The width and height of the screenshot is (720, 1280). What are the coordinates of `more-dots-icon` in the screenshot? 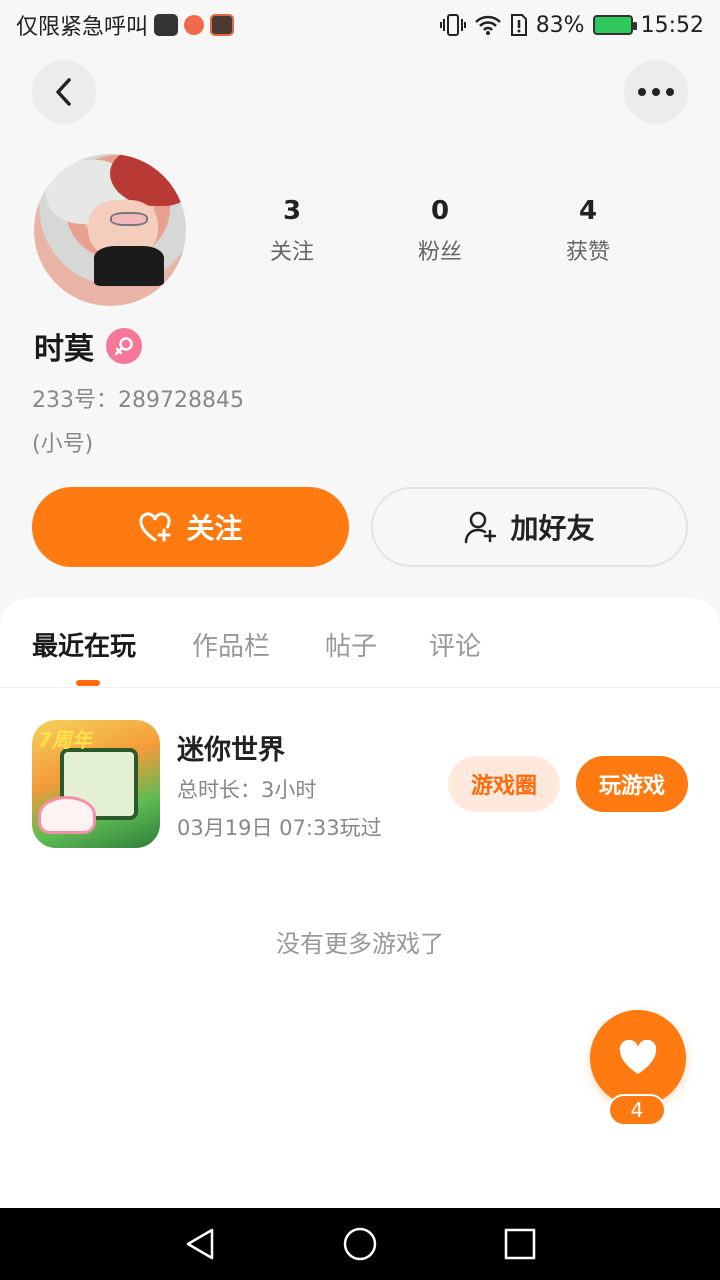 It's located at (656, 92).